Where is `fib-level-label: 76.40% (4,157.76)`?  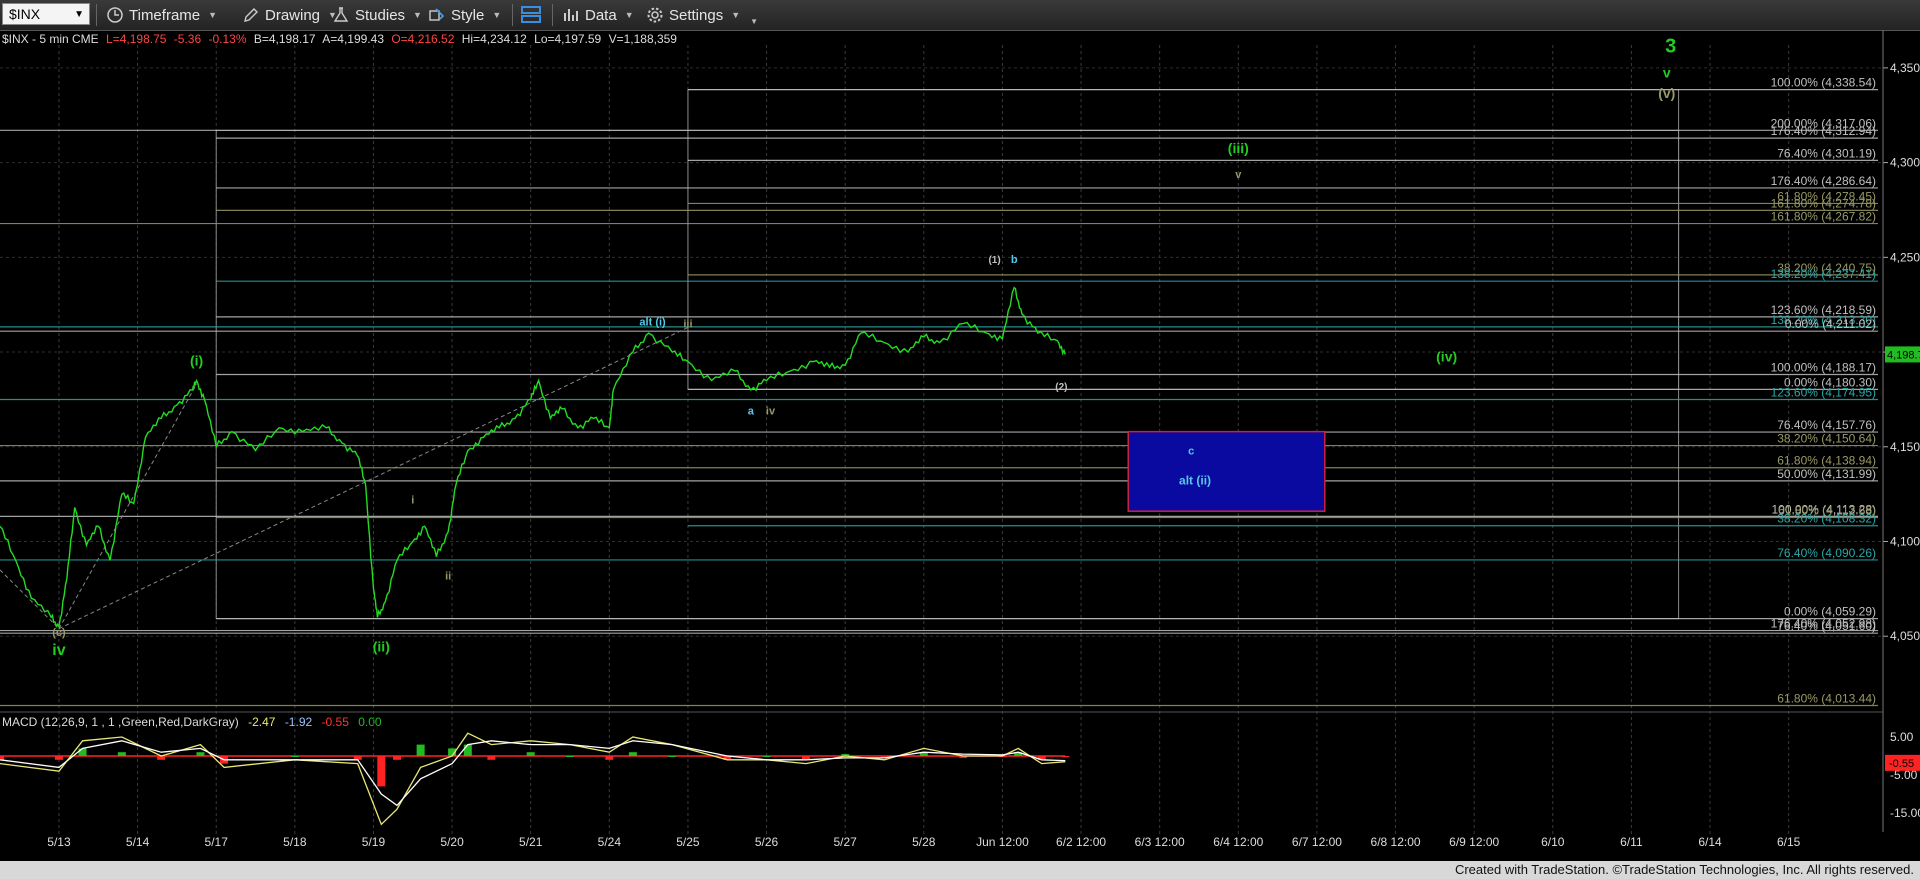
fib-level-label: 76.40% (4,157.76) is located at coordinates (1826, 425).